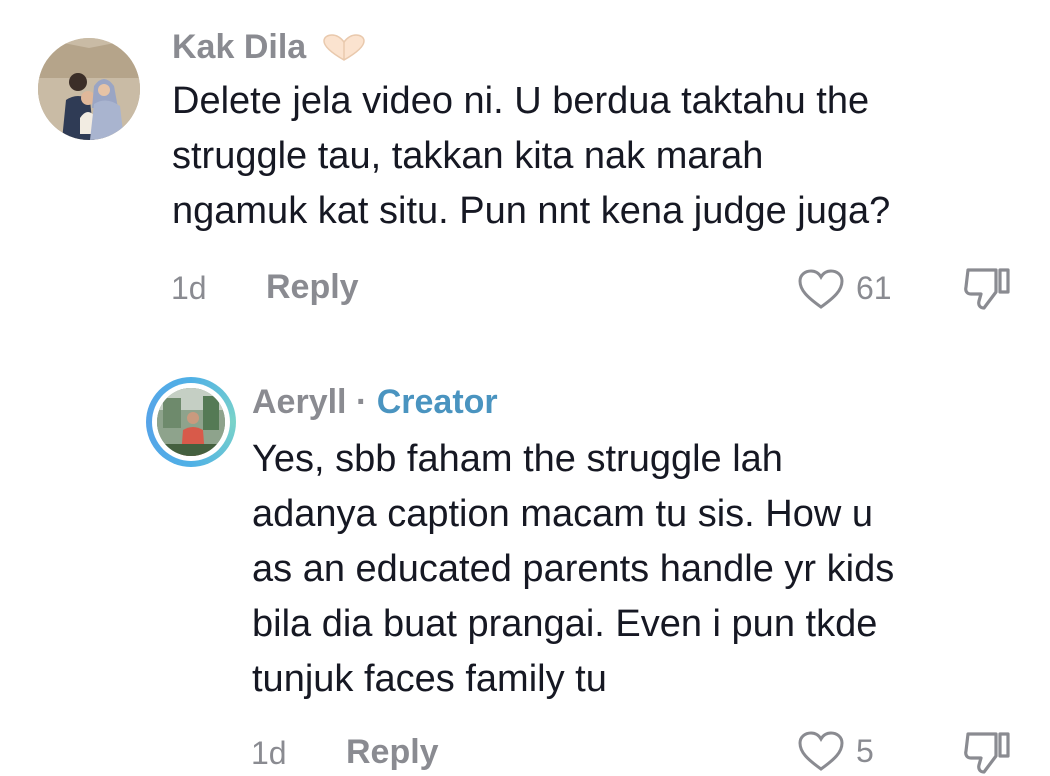 Image resolution: width=1050 pixels, height=776 pixels. I want to click on avatar-aeryll, so click(191, 422).